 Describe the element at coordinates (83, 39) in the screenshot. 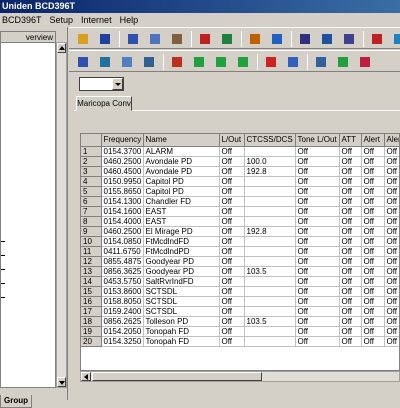

I see `open-folder-button` at that location.